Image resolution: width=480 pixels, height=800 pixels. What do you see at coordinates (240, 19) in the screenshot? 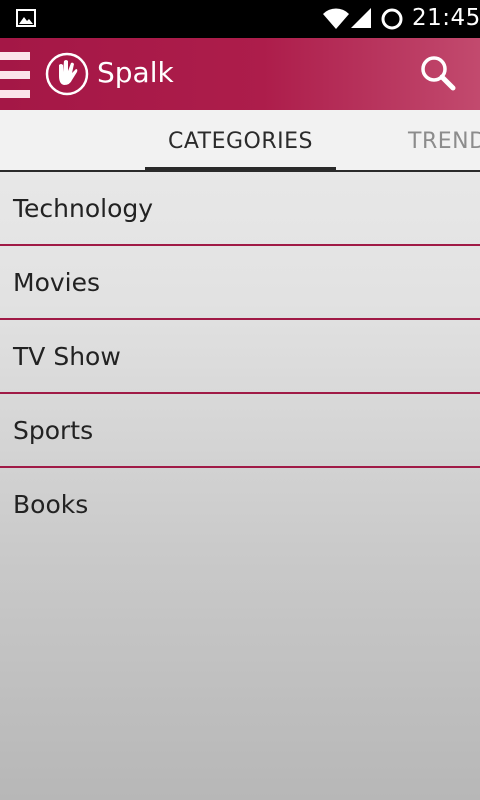
I see `status-bar: 21:45` at bounding box center [240, 19].